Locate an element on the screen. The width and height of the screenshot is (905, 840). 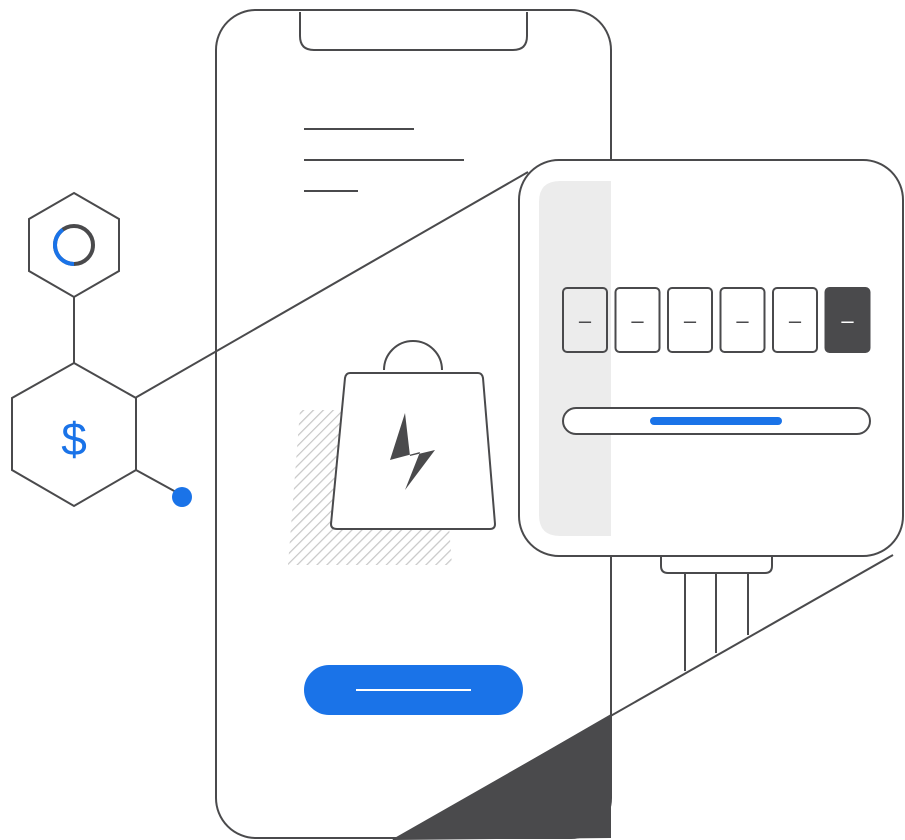
phone-notch is located at coordinates (413, 31).